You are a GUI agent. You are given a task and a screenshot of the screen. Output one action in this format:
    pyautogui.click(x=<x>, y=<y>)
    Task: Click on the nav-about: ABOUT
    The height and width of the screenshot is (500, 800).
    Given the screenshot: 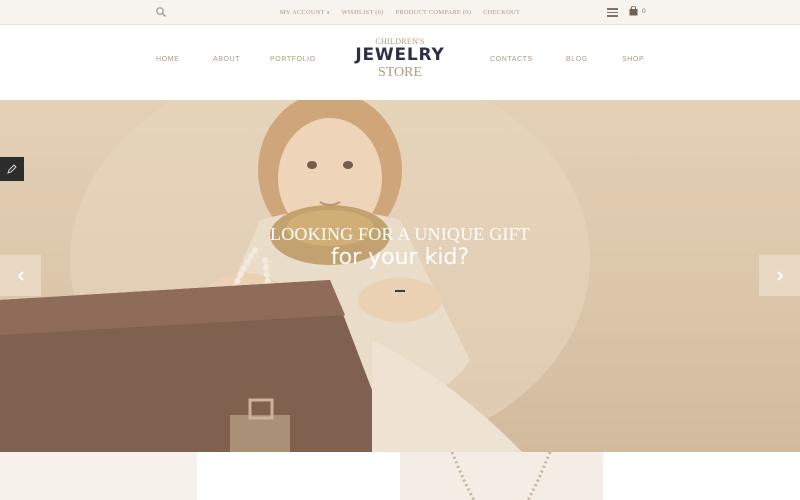 What is the action you would take?
    pyautogui.click(x=226, y=59)
    